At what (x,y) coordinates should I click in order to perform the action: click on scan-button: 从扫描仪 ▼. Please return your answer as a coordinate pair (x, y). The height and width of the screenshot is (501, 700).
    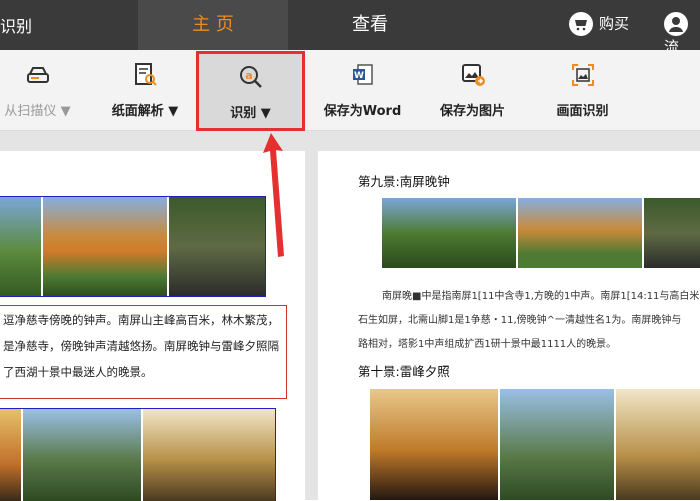
    Looking at the image, I should click on (42, 90).